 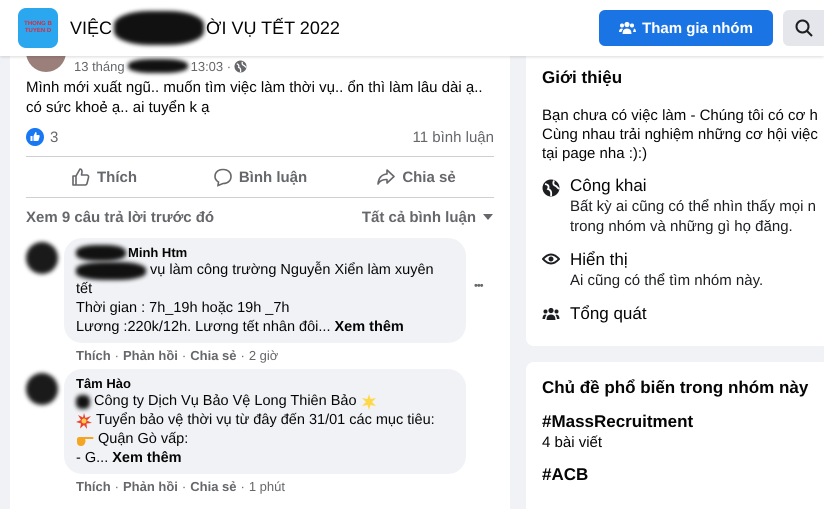 What do you see at coordinates (81, 177) in the screenshot?
I see `thumbs-up-icon` at bounding box center [81, 177].